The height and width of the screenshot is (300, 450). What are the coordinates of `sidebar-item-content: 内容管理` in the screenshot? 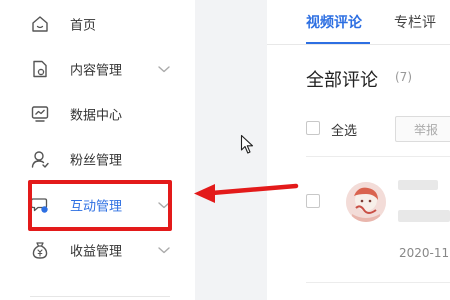 It's located at (97, 69).